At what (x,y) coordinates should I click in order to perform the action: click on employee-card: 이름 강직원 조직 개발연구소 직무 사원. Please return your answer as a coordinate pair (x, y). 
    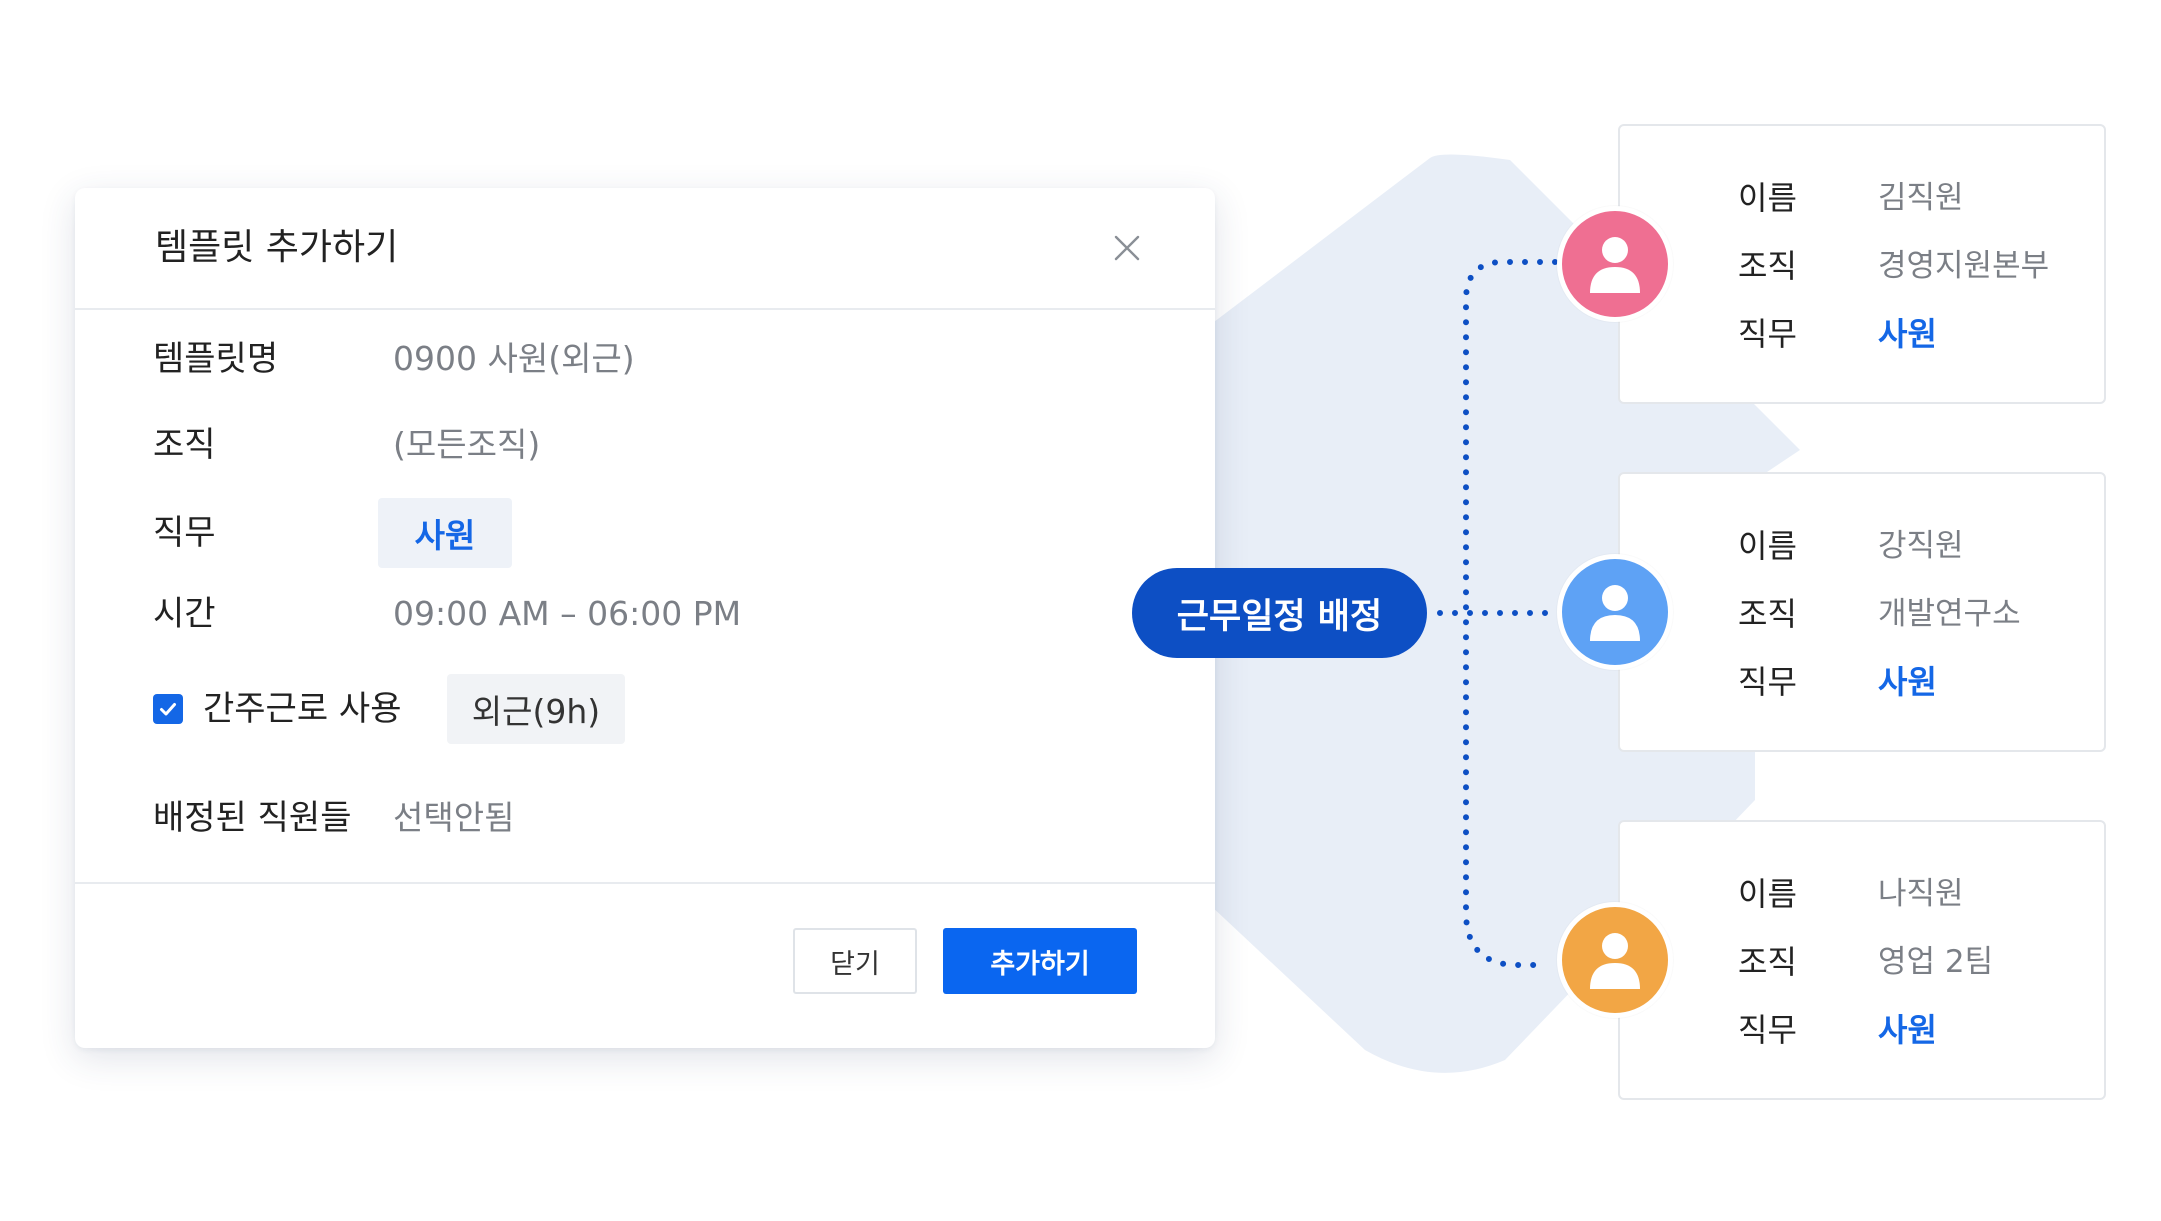
    Looking at the image, I should click on (1862, 612).